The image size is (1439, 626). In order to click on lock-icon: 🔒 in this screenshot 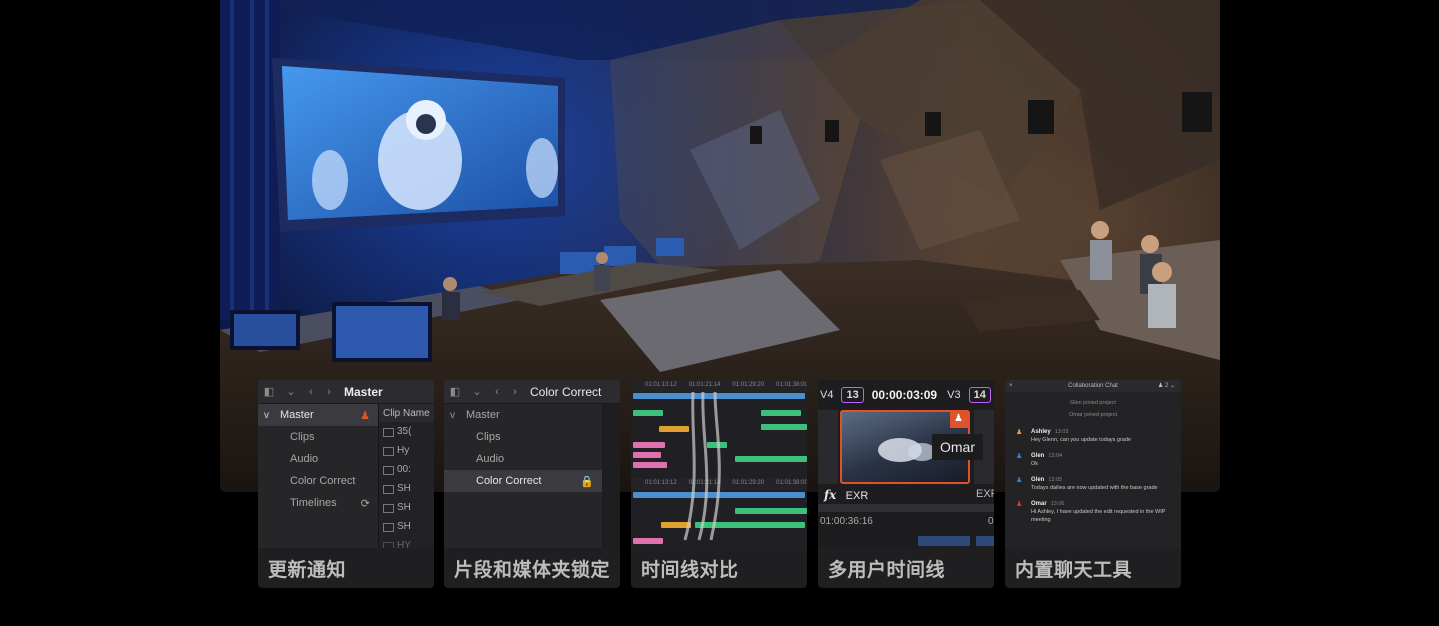, I will do `click(587, 481)`.